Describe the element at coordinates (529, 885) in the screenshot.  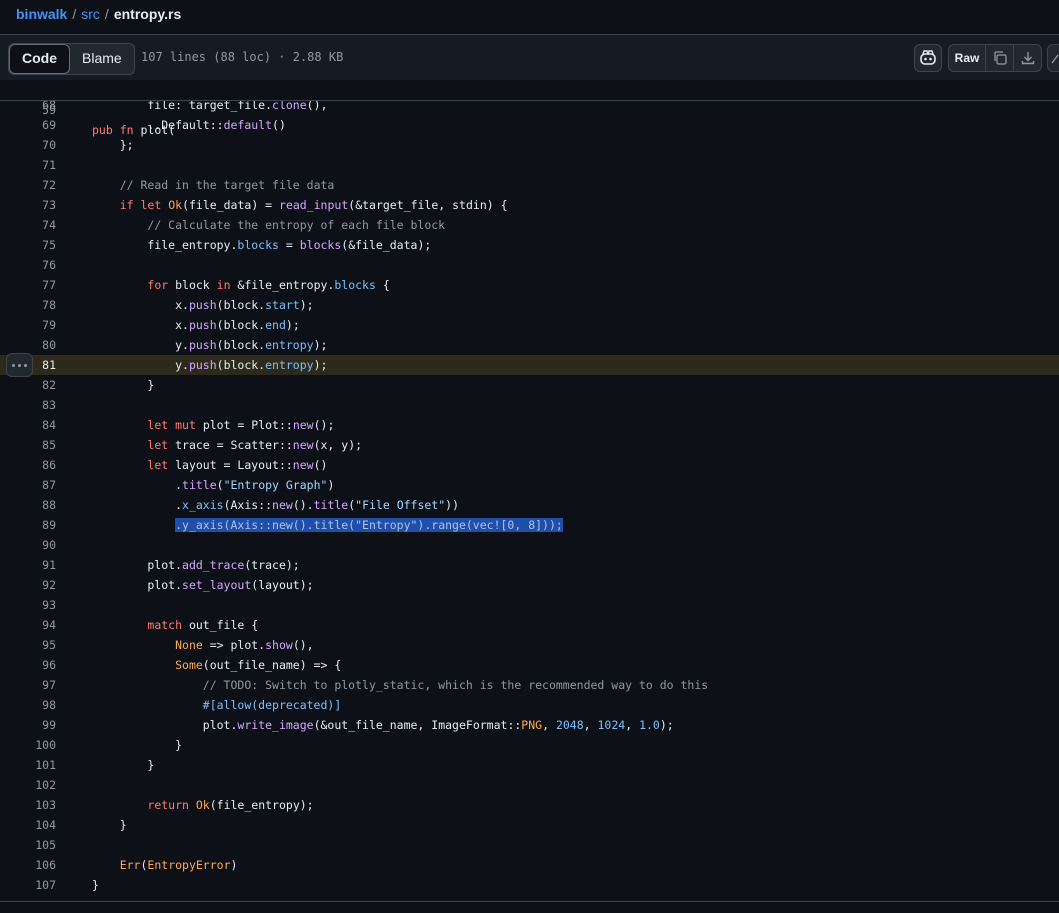
I see `code-line: 107}` at that location.